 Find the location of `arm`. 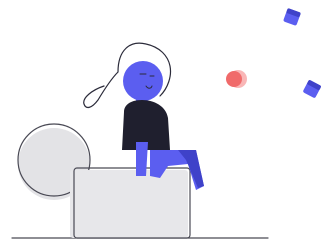

arm is located at coordinates (142, 159).